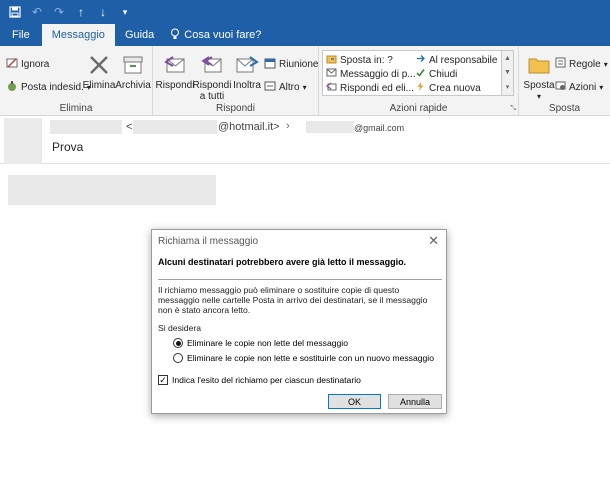 This screenshot has width=610, height=486. What do you see at coordinates (420, 60) in the screenshot?
I see `forward-arrow-icon` at bounding box center [420, 60].